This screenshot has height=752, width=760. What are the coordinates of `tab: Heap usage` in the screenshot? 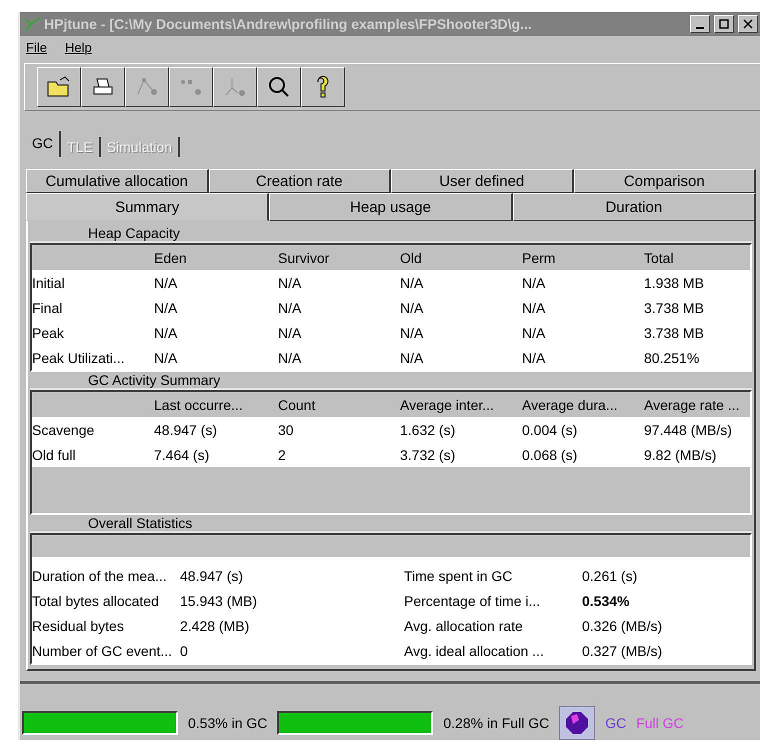 It's located at (391, 207).